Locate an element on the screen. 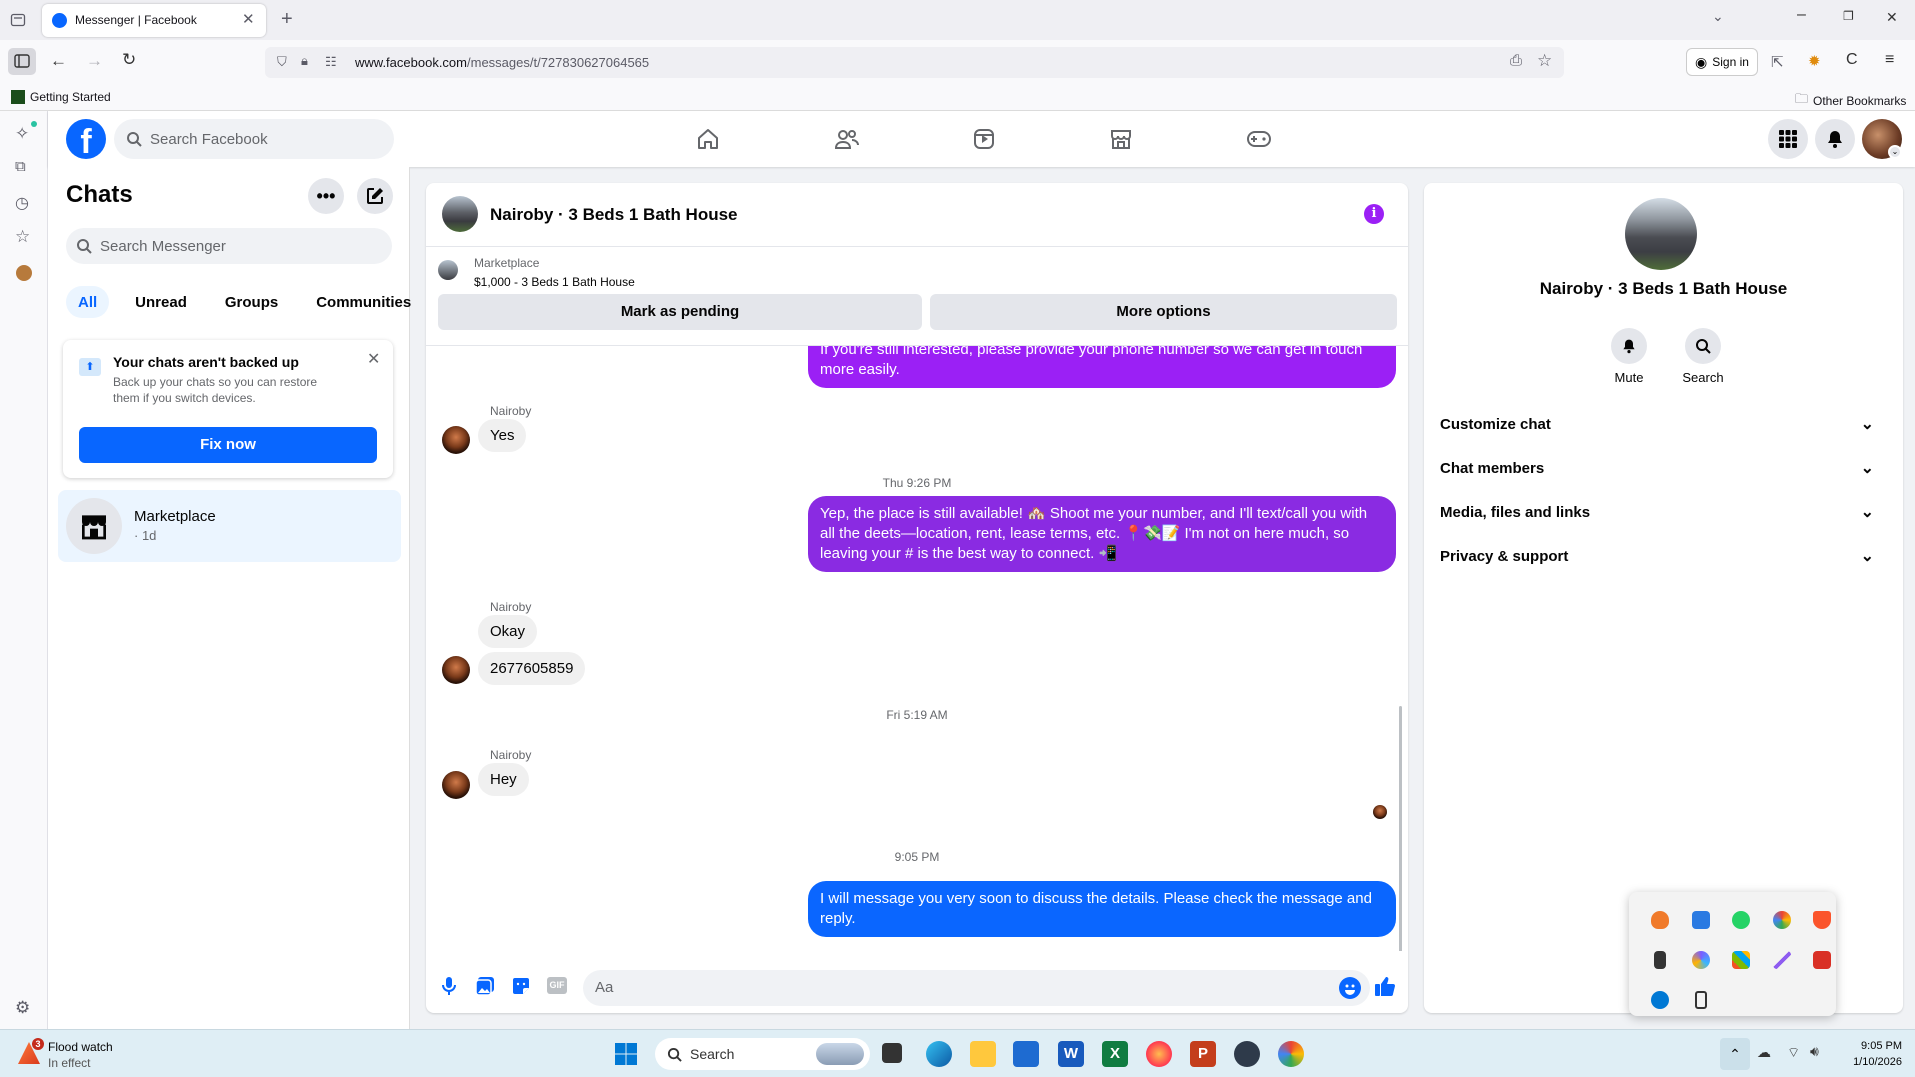 Image resolution: width=1915 pixels, height=1077 pixels. copilot-icon: C is located at coordinates (1852, 60).